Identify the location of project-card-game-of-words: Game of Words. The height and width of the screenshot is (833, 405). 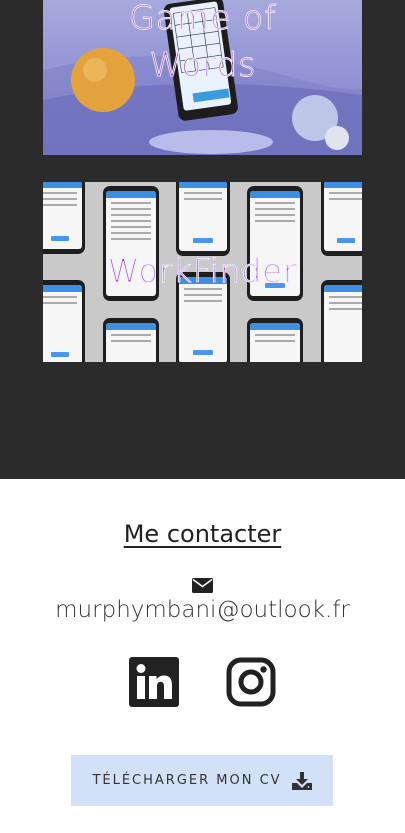
(202, 77).